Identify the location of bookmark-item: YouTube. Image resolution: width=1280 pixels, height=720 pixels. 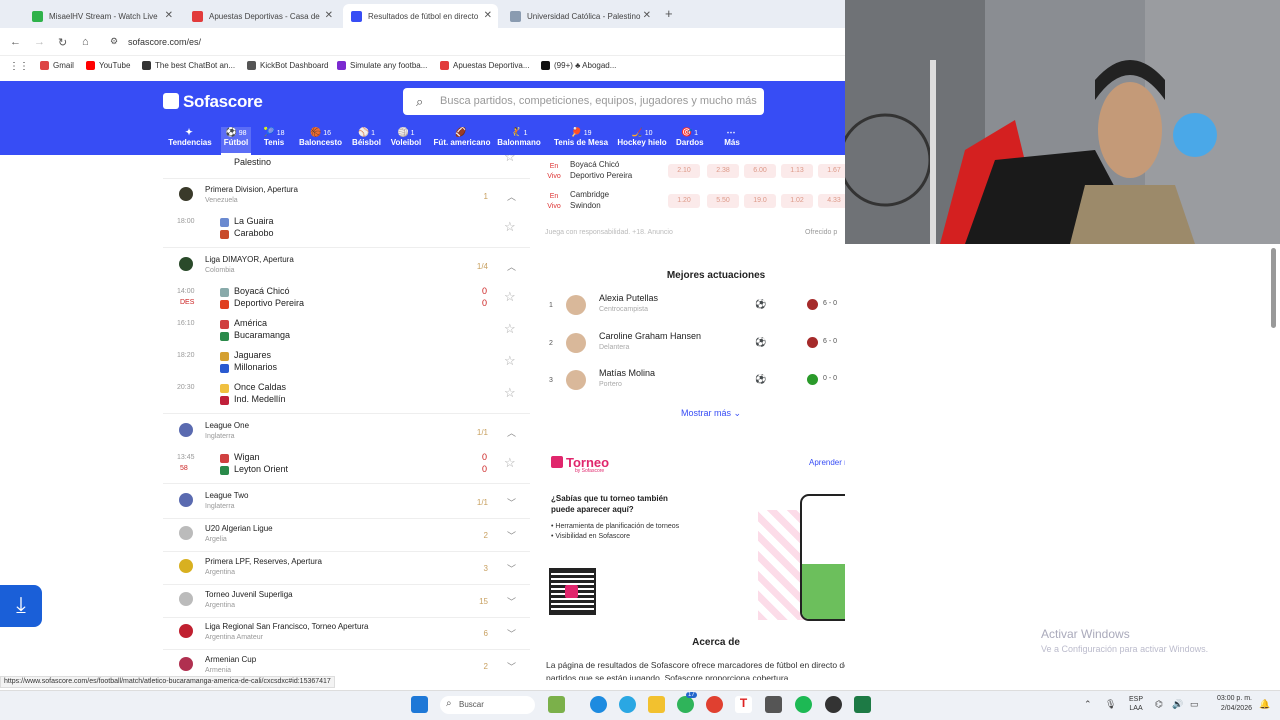
(108, 65).